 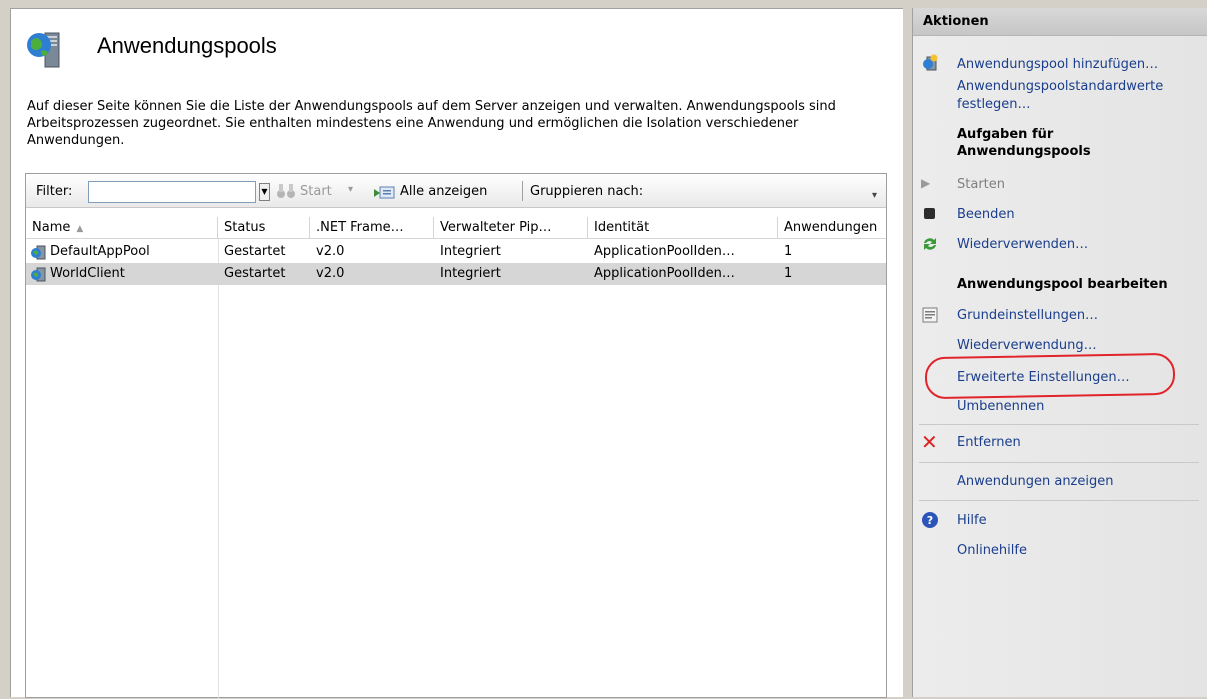 I want to click on column-header-applications: Anwendungen, so click(x=832, y=228).